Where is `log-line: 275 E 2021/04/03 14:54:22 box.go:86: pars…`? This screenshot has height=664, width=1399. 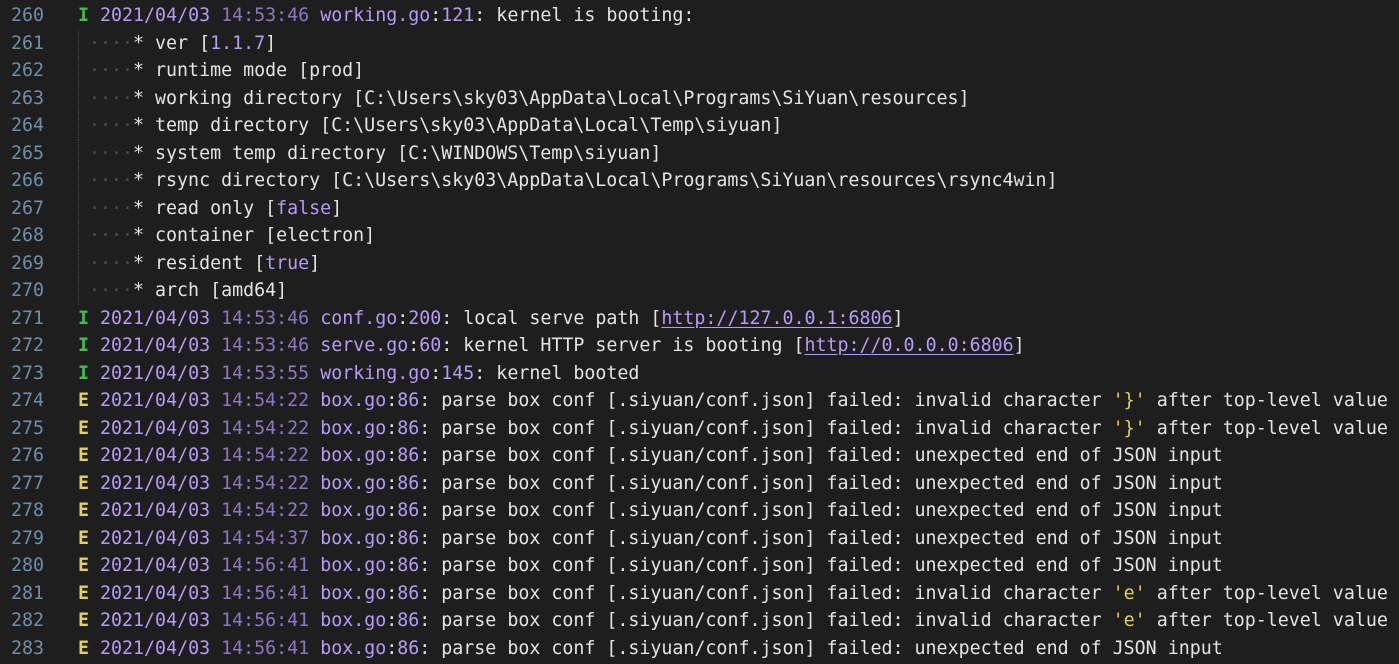
log-line: 275 E 2021/04/03 14:54:22 box.go:86: pars… is located at coordinates (699, 429).